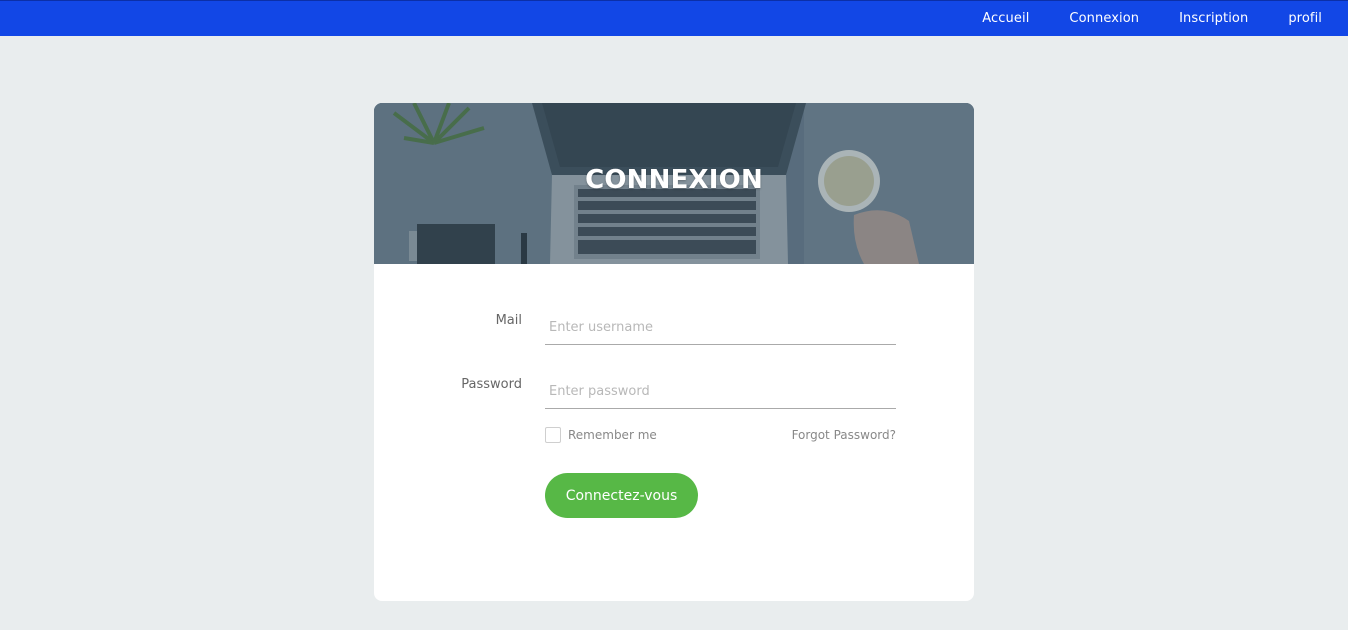 The height and width of the screenshot is (630, 1348). What do you see at coordinates (720, 387) in the screenshot?
I see `password-input` at bounding box center [720, 387].